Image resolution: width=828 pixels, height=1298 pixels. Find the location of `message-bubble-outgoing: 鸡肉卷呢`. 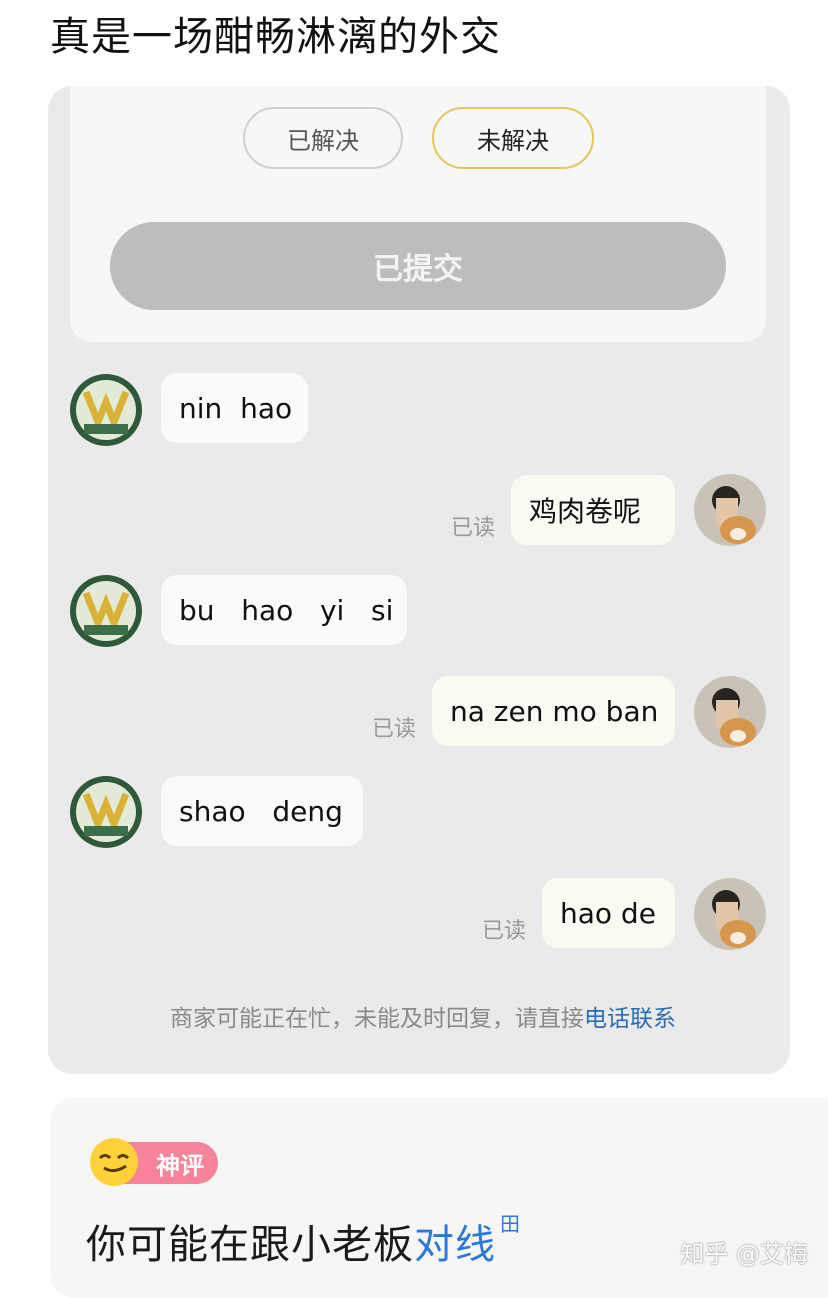

message-bubble-outgoing: 鸡肉卷呢 is located at coordinates (593, 510).